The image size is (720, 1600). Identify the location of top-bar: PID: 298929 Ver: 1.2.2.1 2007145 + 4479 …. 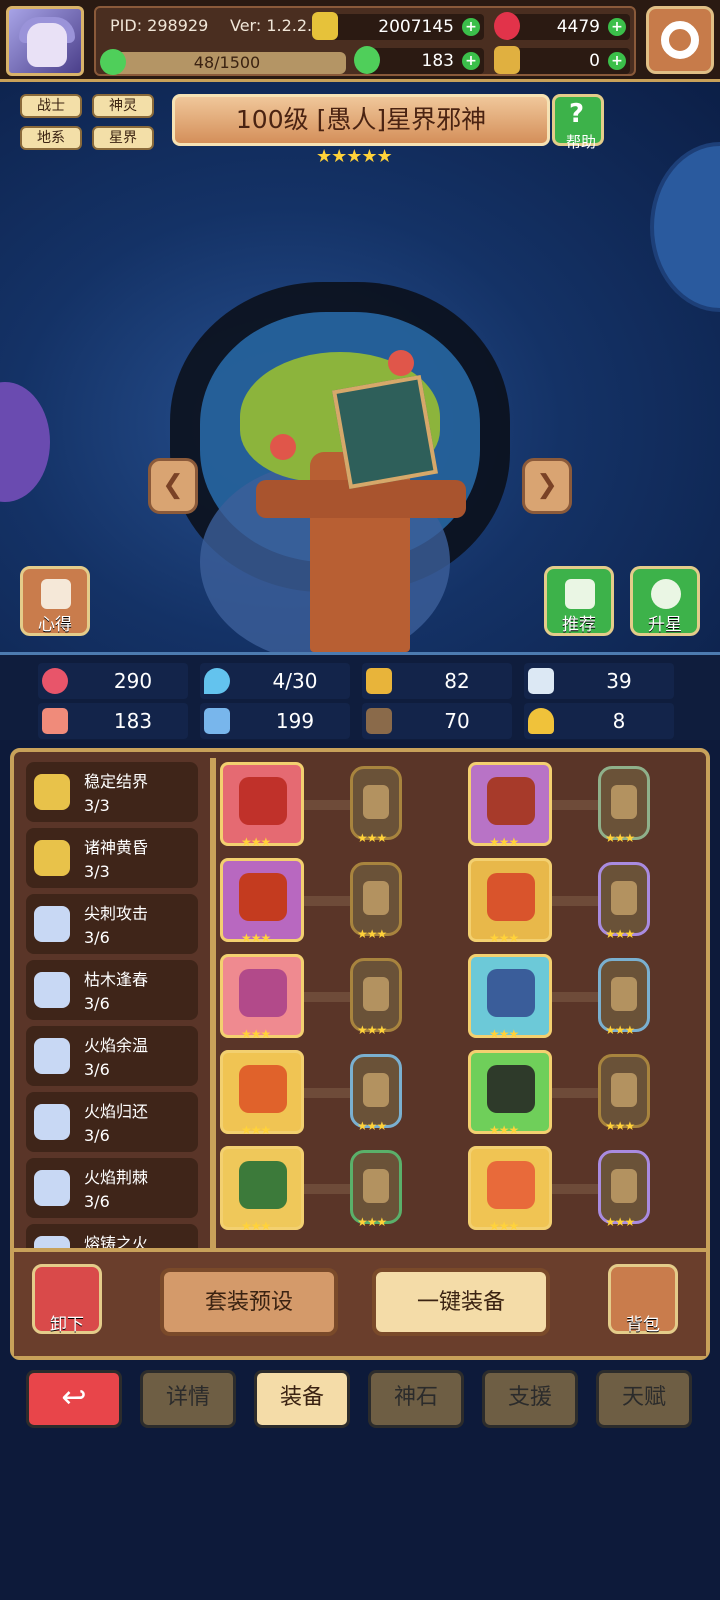
(360, 41).